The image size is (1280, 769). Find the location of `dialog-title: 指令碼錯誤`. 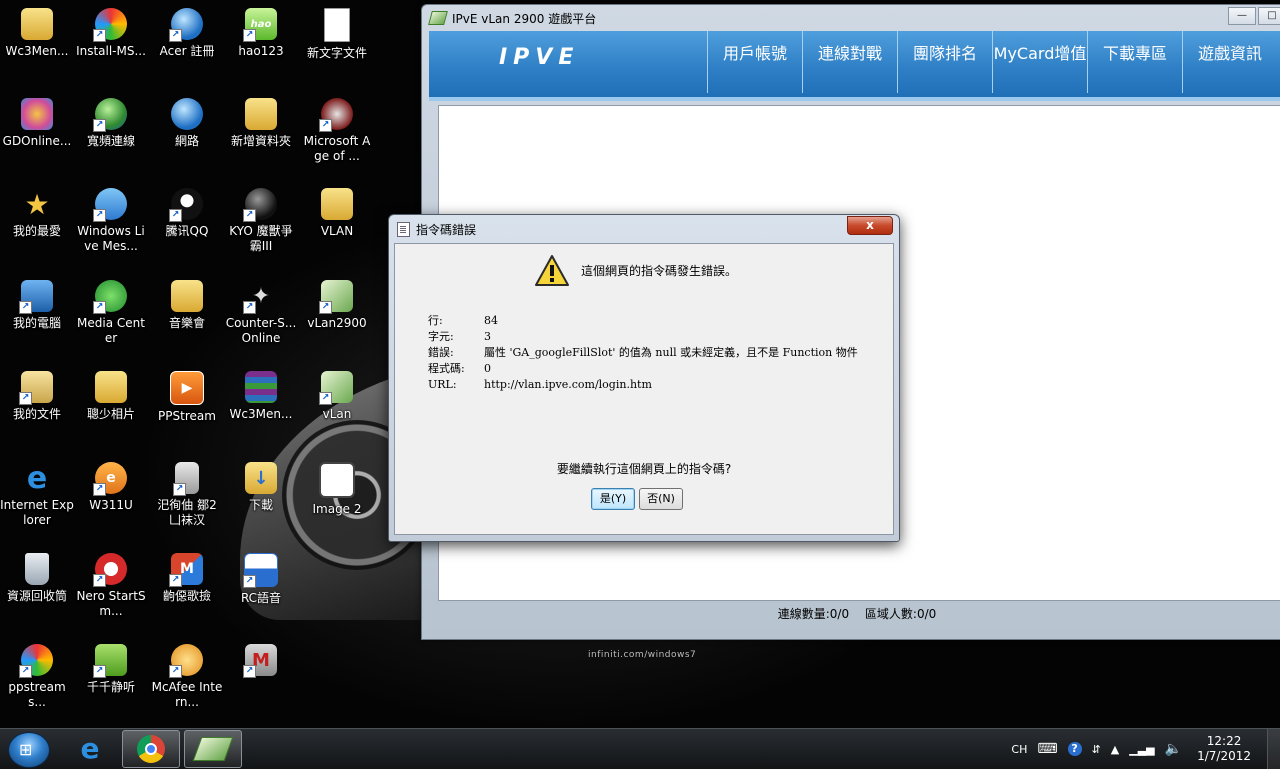

dialog-title: 指令碼錯誤 is located at coordinates (446, 230).